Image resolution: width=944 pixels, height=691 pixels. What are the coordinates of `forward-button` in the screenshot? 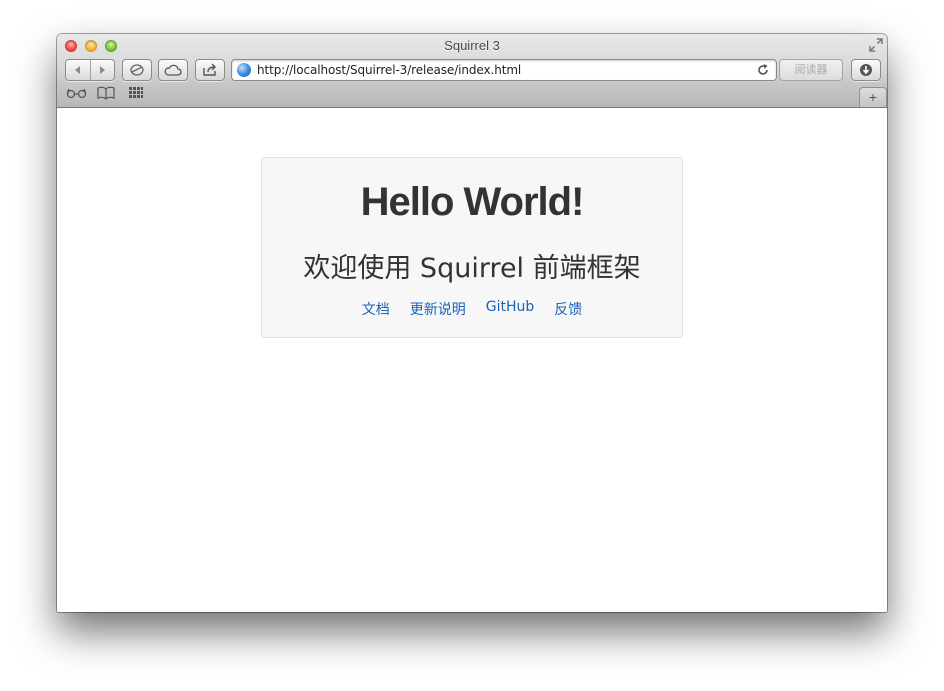 It's located at (102, 70).